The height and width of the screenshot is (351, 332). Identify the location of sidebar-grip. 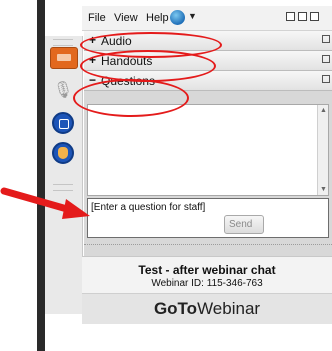
(63, 42).